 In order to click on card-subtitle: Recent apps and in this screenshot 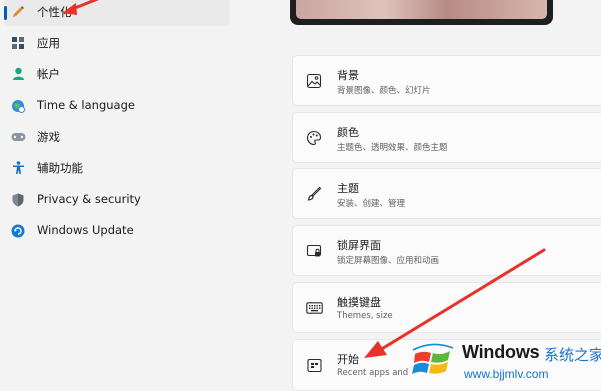, I will do `click(373, 373)`.